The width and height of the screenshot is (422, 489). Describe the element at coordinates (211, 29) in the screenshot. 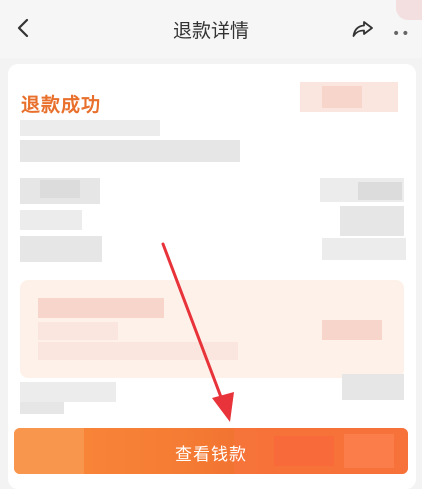

I see `navigation-bar: 退款详情 ••` at that location.